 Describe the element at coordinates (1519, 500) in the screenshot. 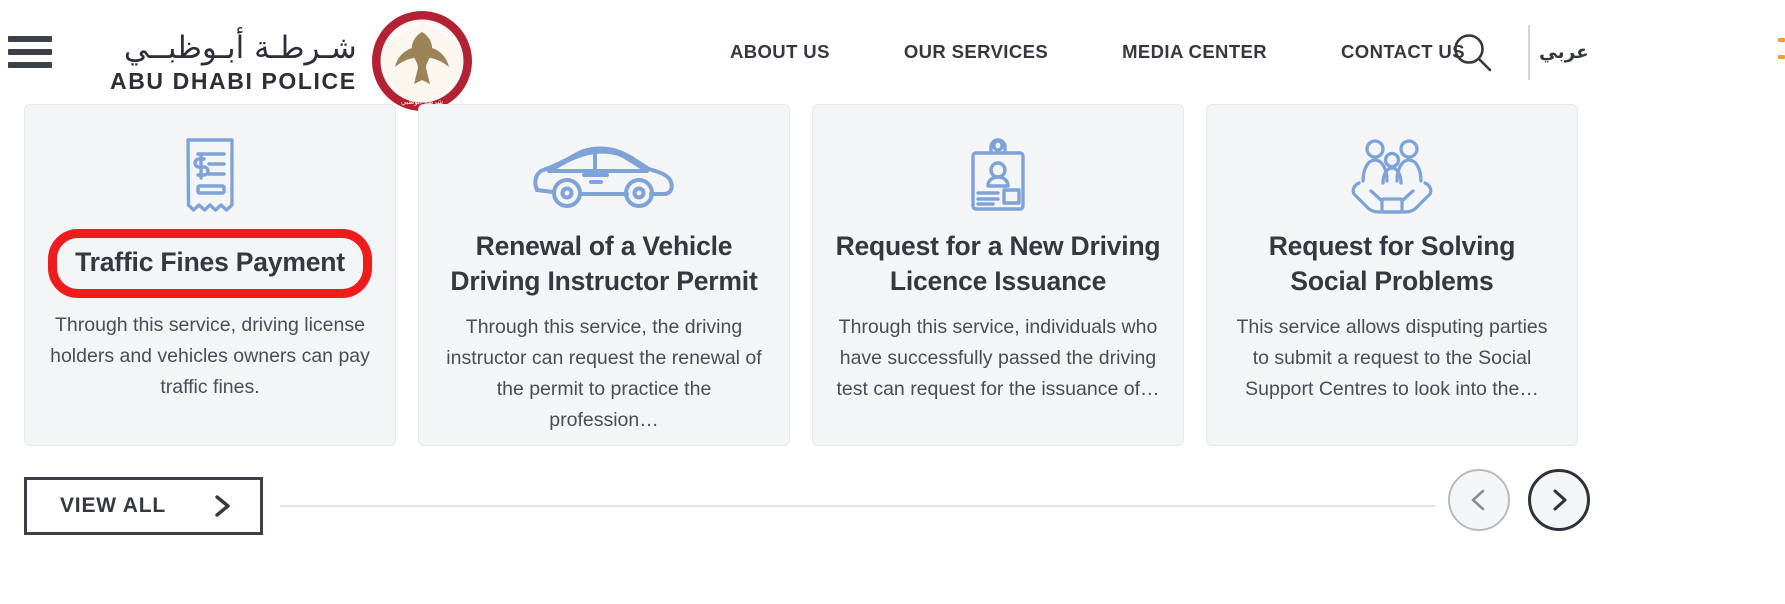

I see `carousel-controls` at that location.